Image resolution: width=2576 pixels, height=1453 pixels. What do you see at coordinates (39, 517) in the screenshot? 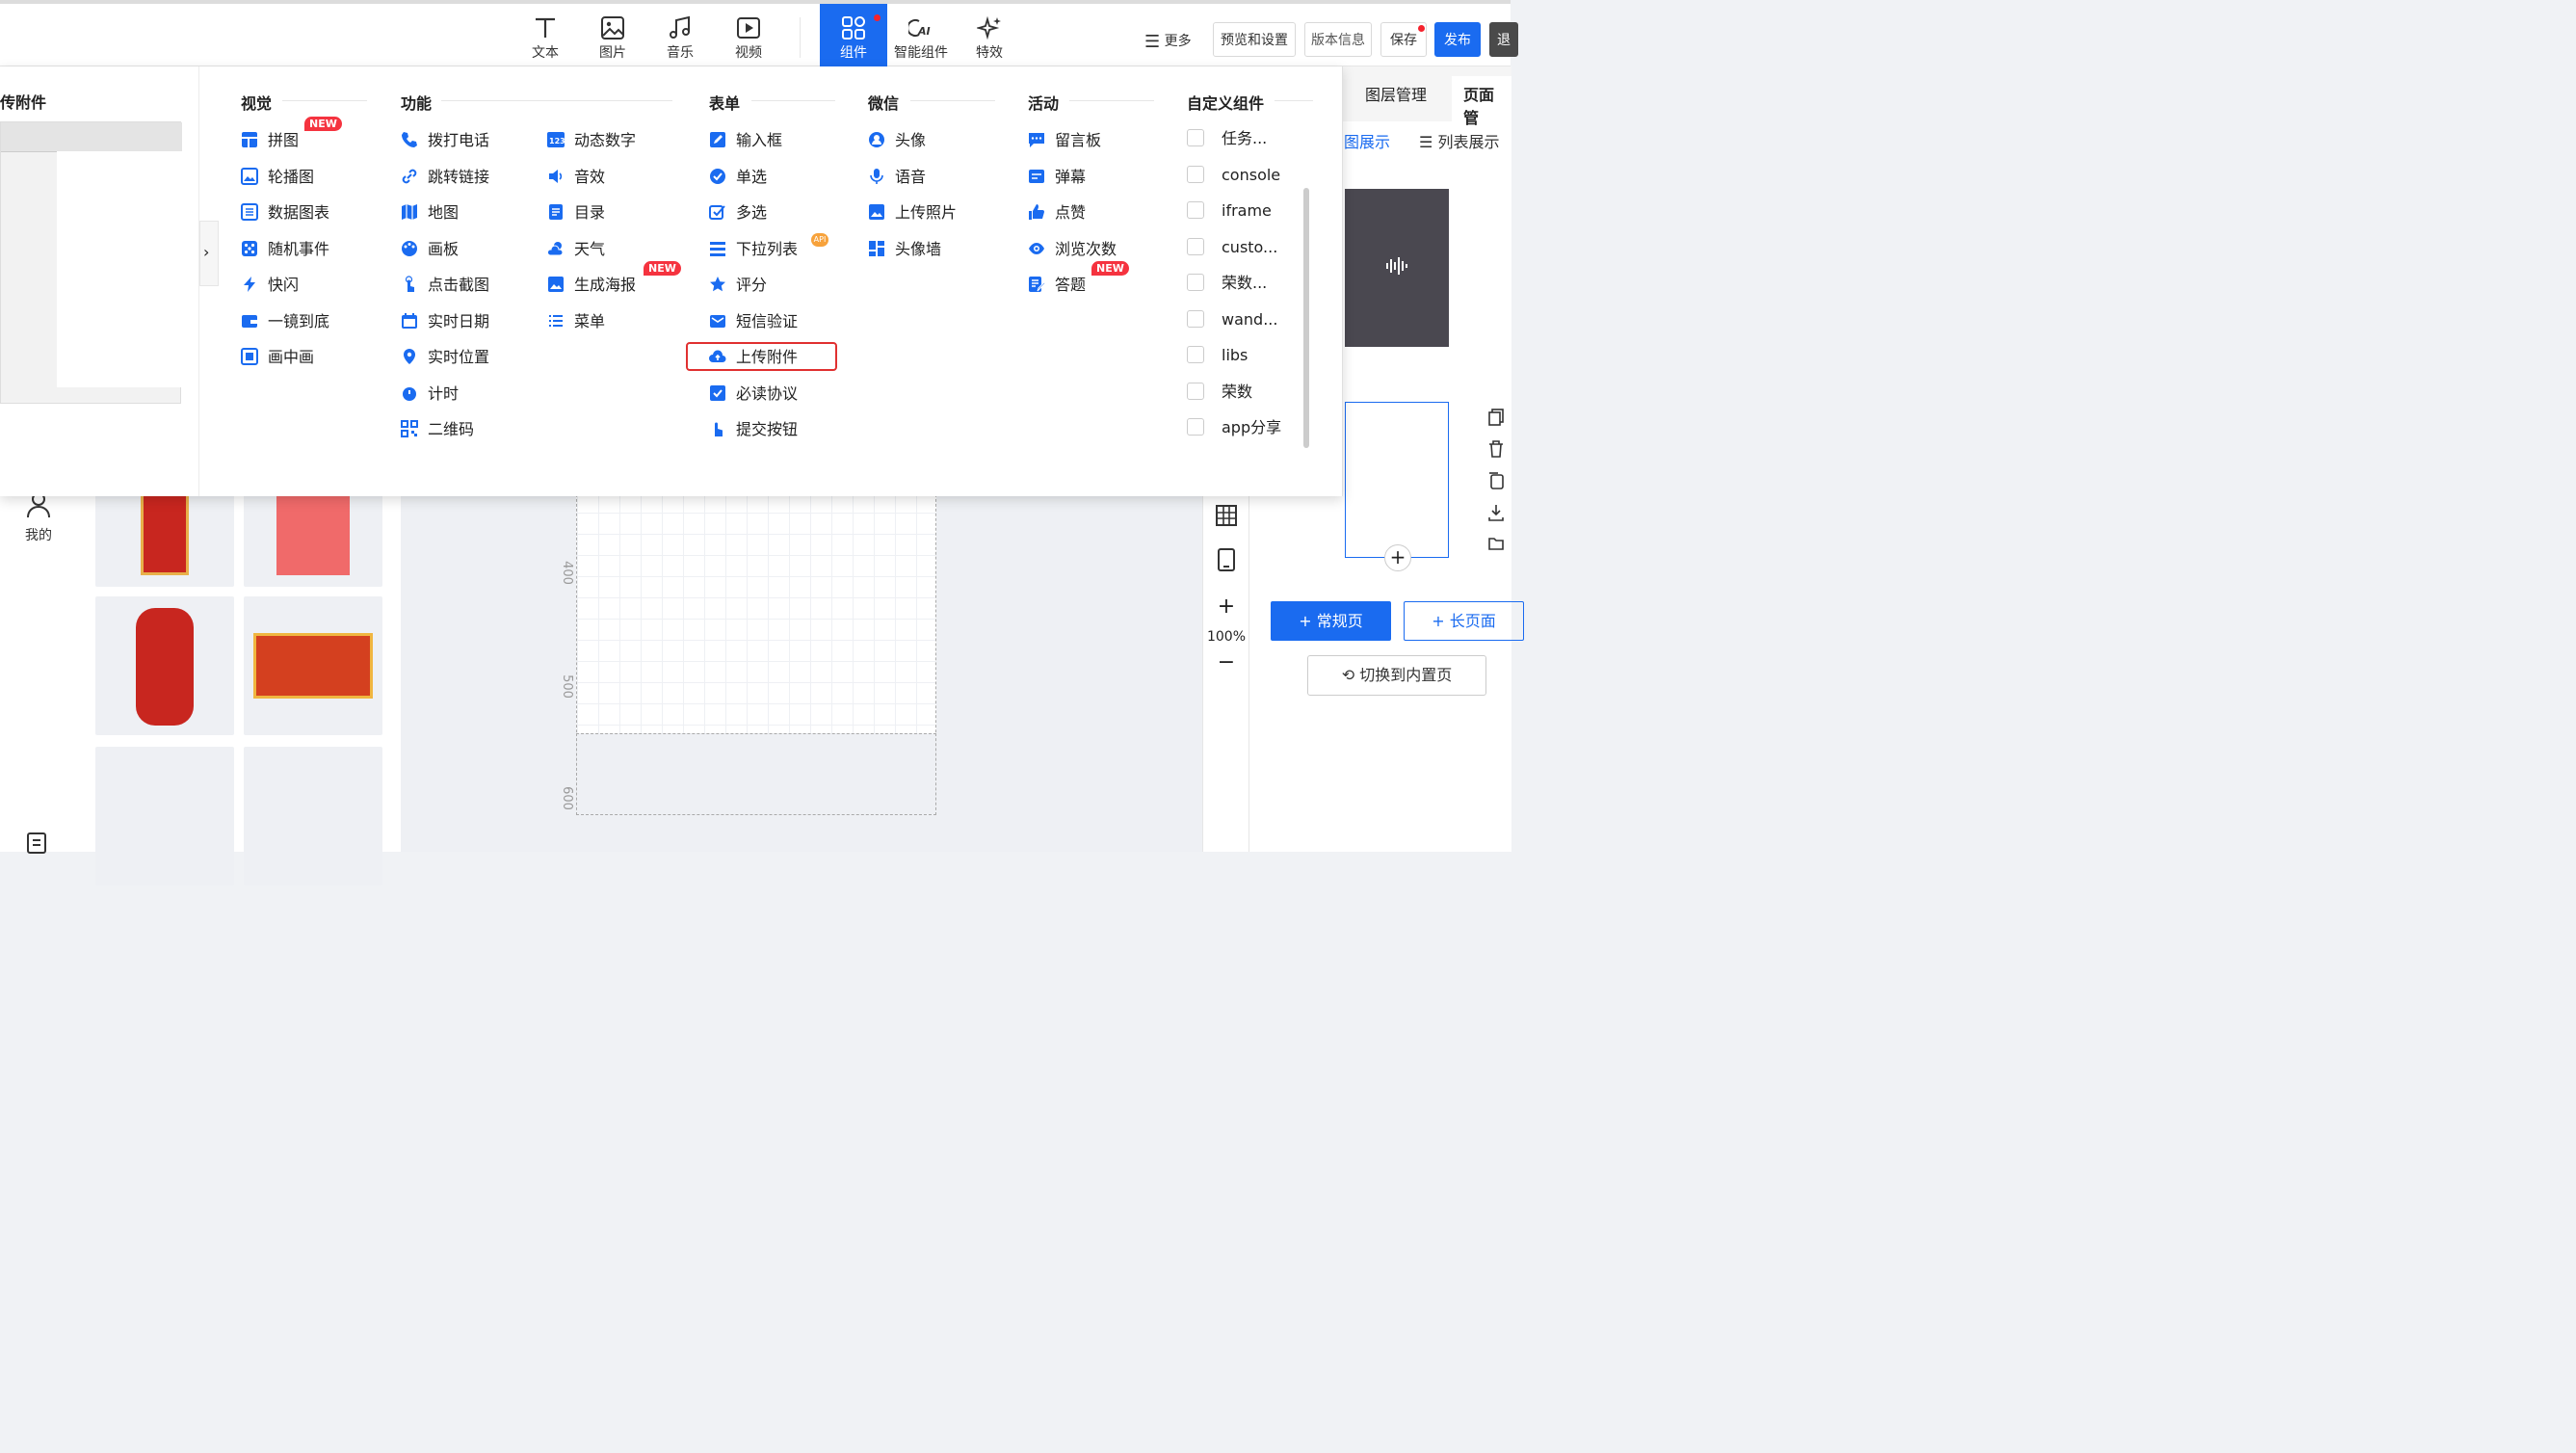
I see `nav-item-mine: 我的` at bounding box center [39, 517].